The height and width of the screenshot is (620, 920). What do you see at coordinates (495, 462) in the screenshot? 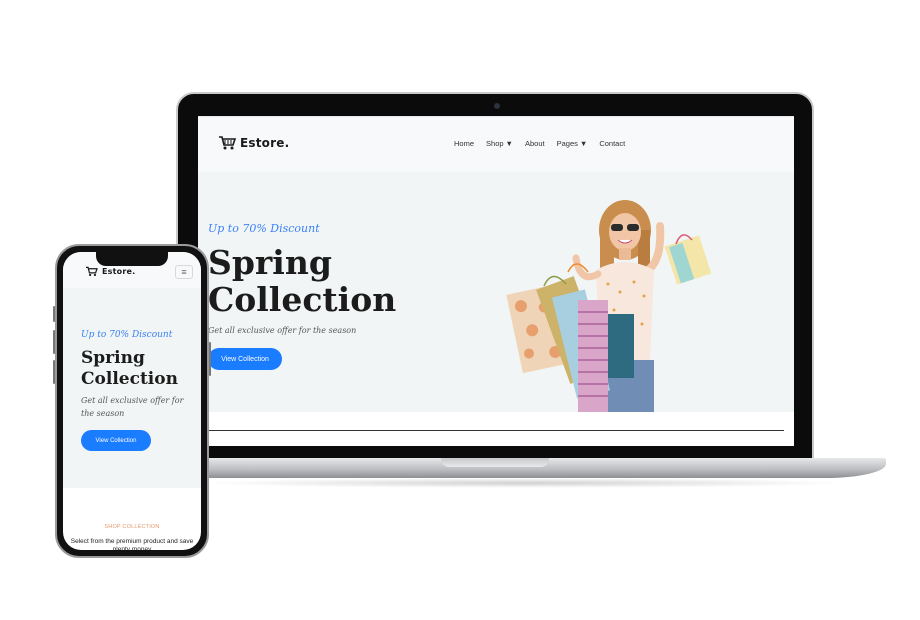
I see `laptop-opening-notch` at bounding box center [495, 462].